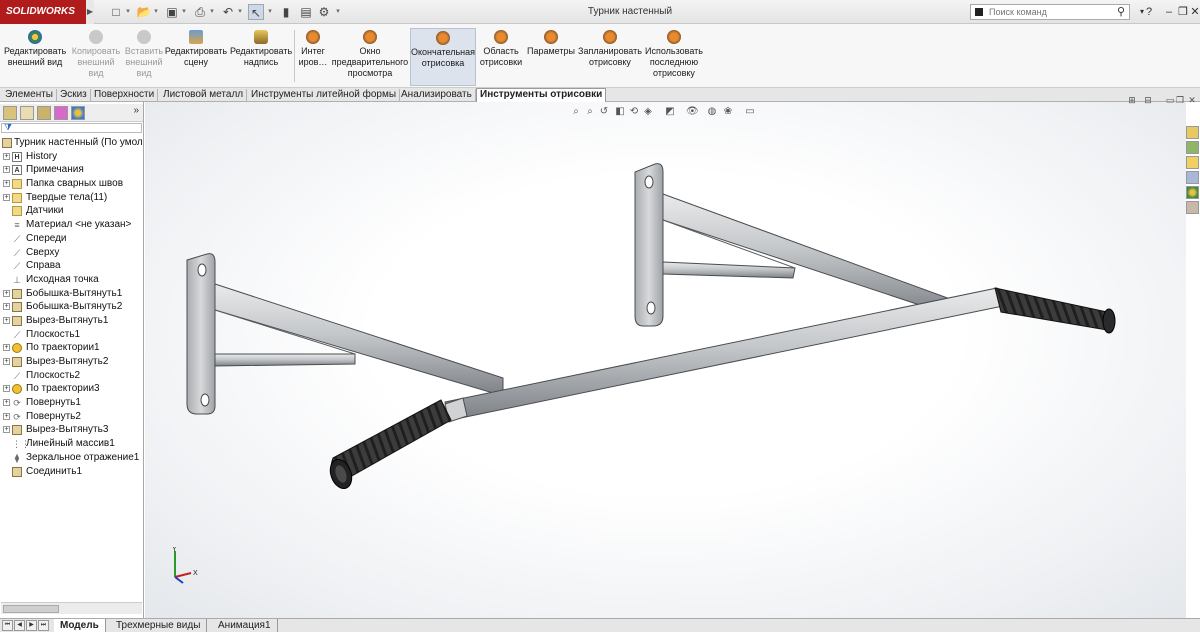 The height and width of the screenshot is (632, 1200). Describe the element at coordinates (10, 113) in the screenshot. I see `feature-manager-tab-icon` at that location.